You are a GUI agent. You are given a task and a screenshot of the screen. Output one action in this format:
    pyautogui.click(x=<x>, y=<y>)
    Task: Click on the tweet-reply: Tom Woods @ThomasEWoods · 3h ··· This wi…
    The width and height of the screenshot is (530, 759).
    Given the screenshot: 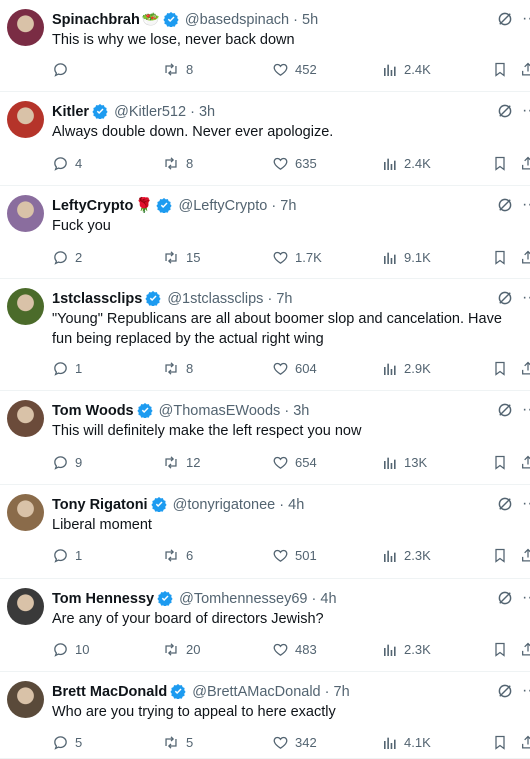 What is the action you would take?
    pyautogui.click(x=265, y=438)
    